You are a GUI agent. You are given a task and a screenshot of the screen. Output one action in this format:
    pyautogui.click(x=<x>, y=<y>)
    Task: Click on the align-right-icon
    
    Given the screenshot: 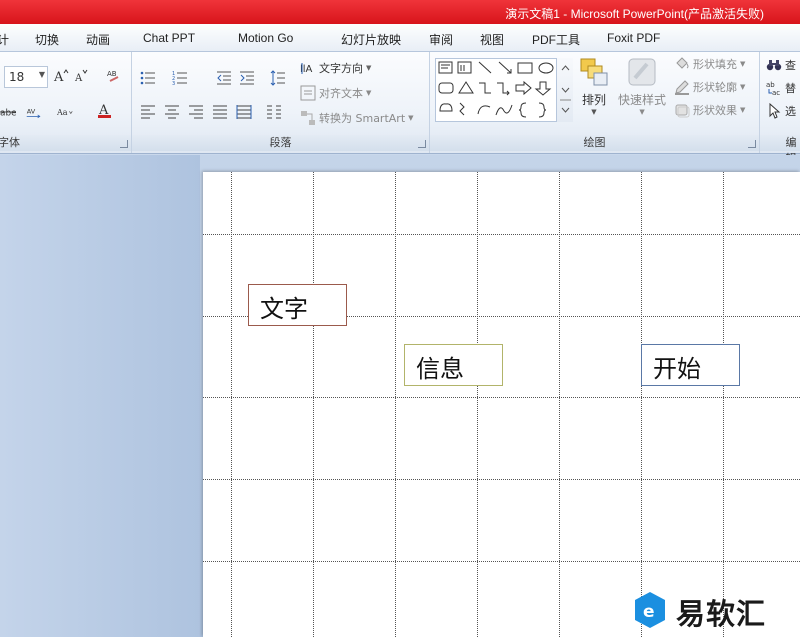 What is the action you would take?
    pyautogui.click(x=196, y=112)
    